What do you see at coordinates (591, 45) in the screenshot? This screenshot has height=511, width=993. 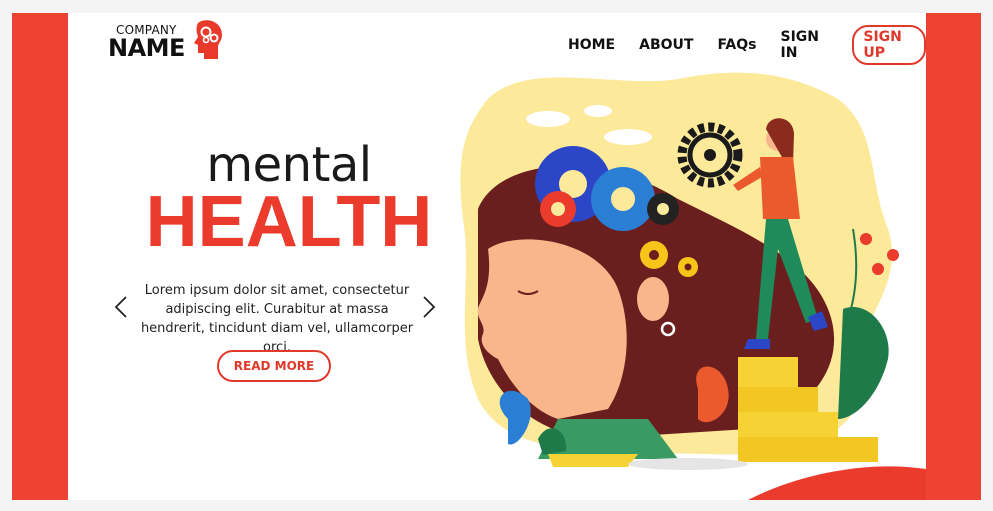 I see `nav-home: HOME` at bounding box center [591, 45].